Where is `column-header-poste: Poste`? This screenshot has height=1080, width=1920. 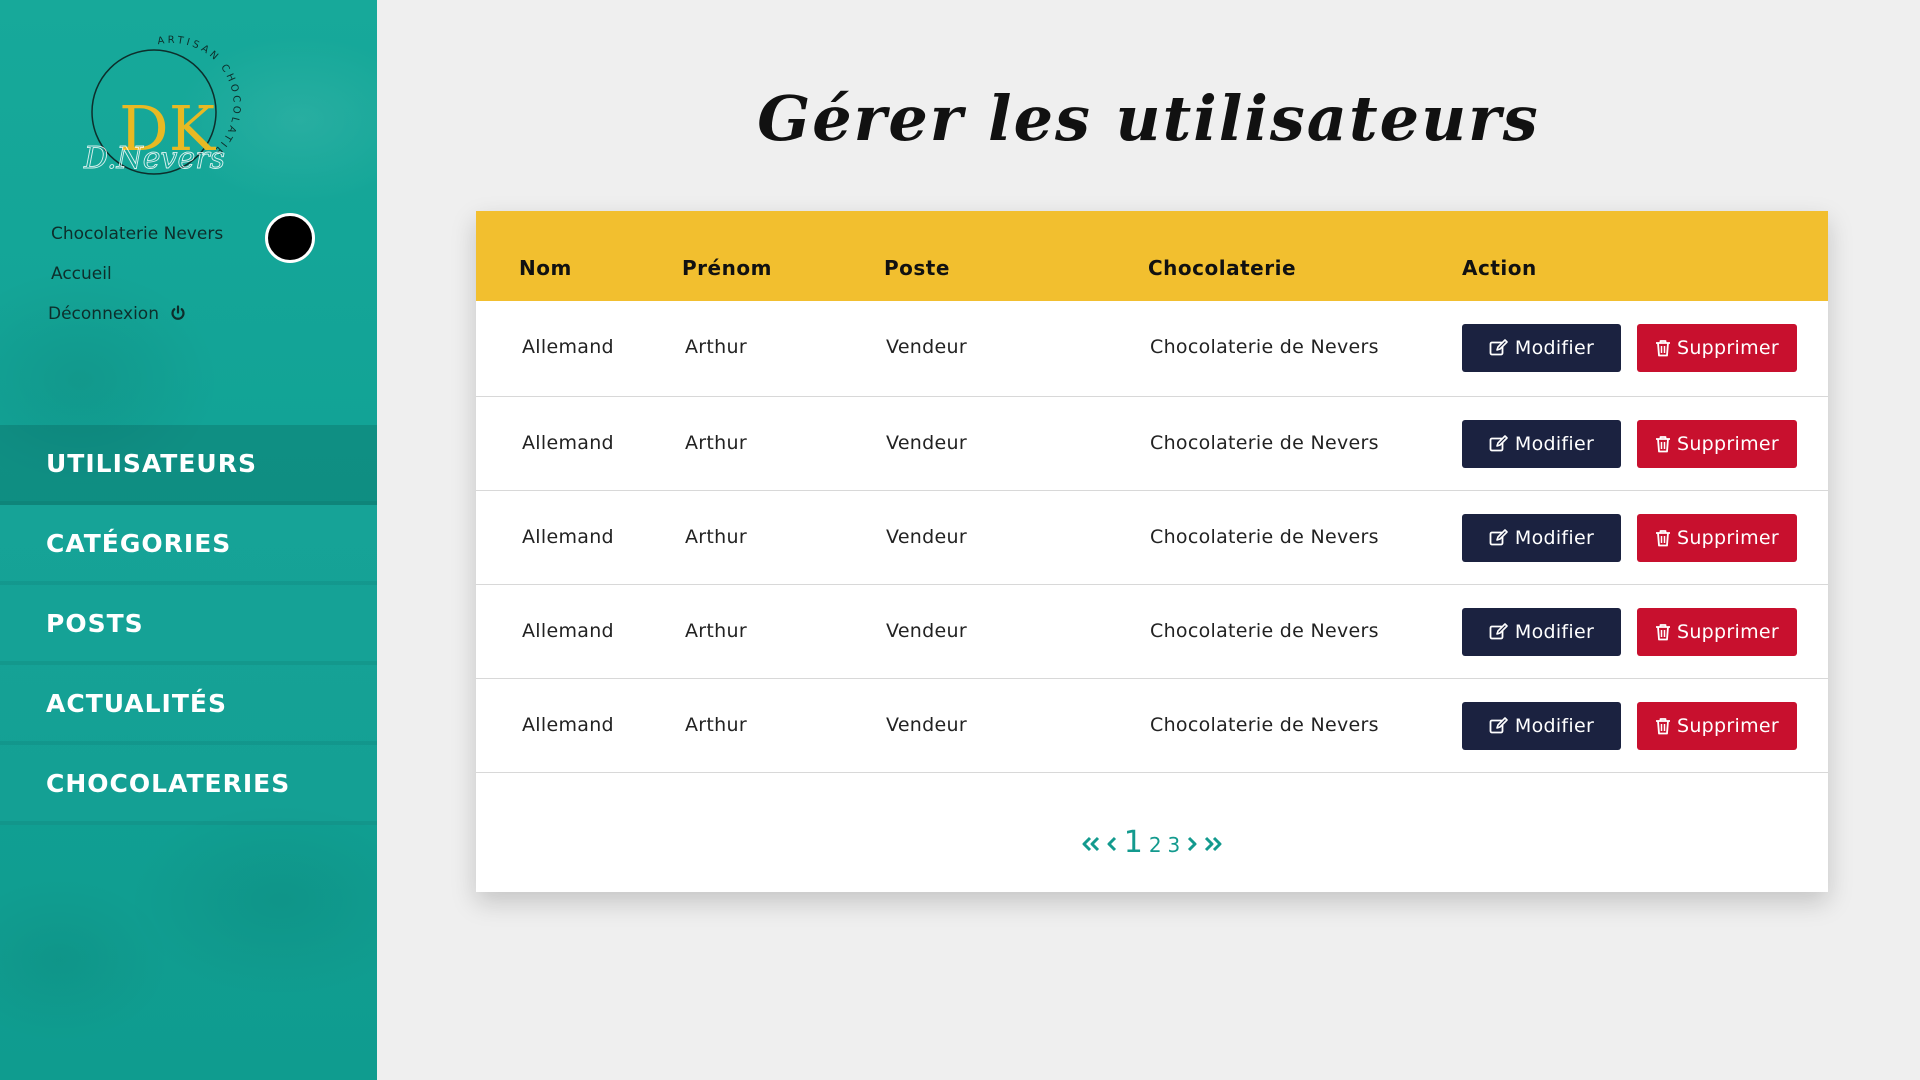 column-header-poste: Poste is located at coordinates (917, 268).